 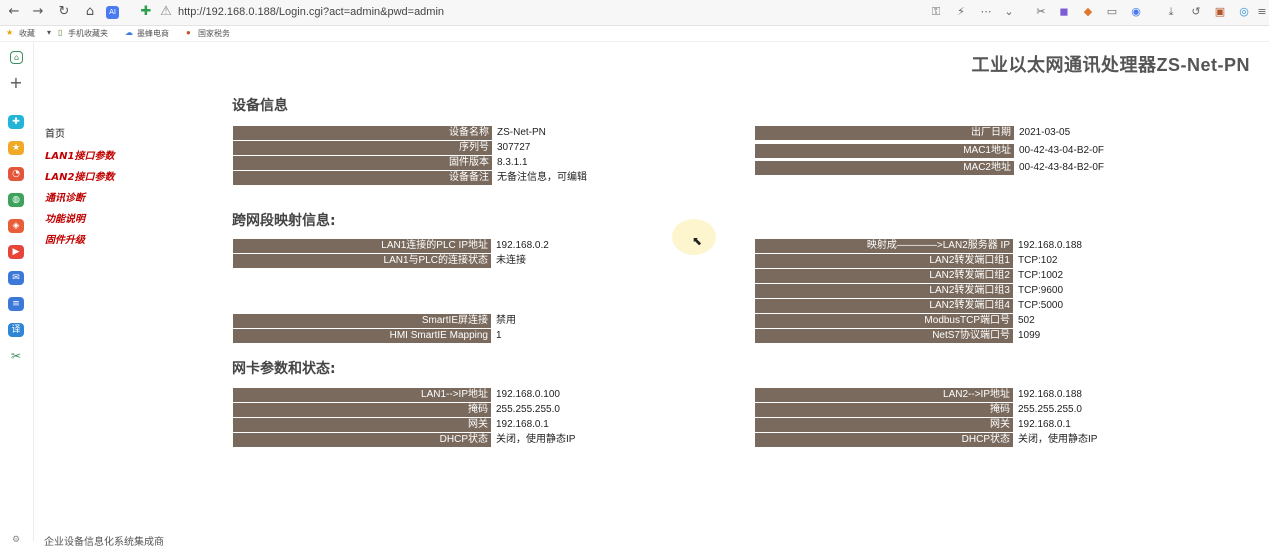 I want to click on info-value: 未连接, so click(x=511, y=260).